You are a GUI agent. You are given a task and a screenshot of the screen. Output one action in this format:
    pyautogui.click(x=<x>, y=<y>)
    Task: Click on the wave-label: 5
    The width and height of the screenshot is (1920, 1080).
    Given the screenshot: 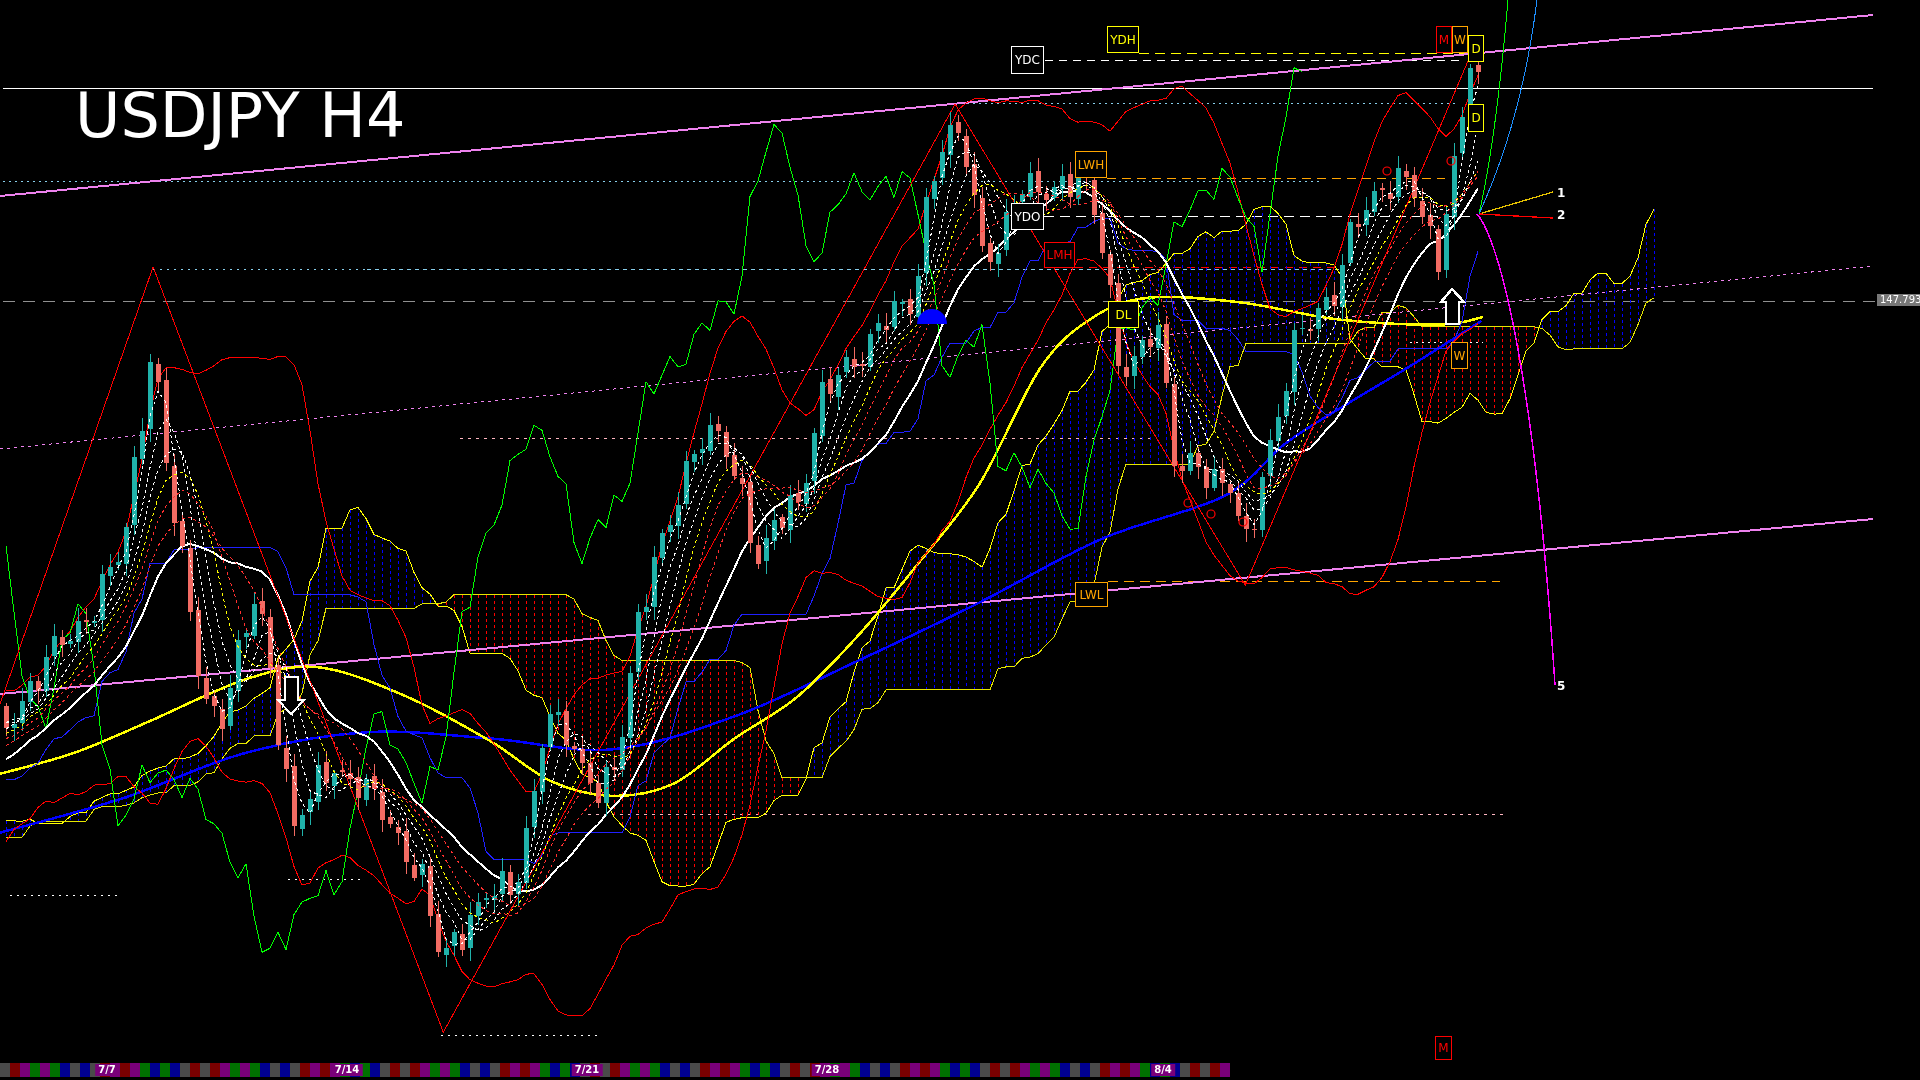 What is the action you would take?
    pyautogui.click(x=1561, y=686)
    